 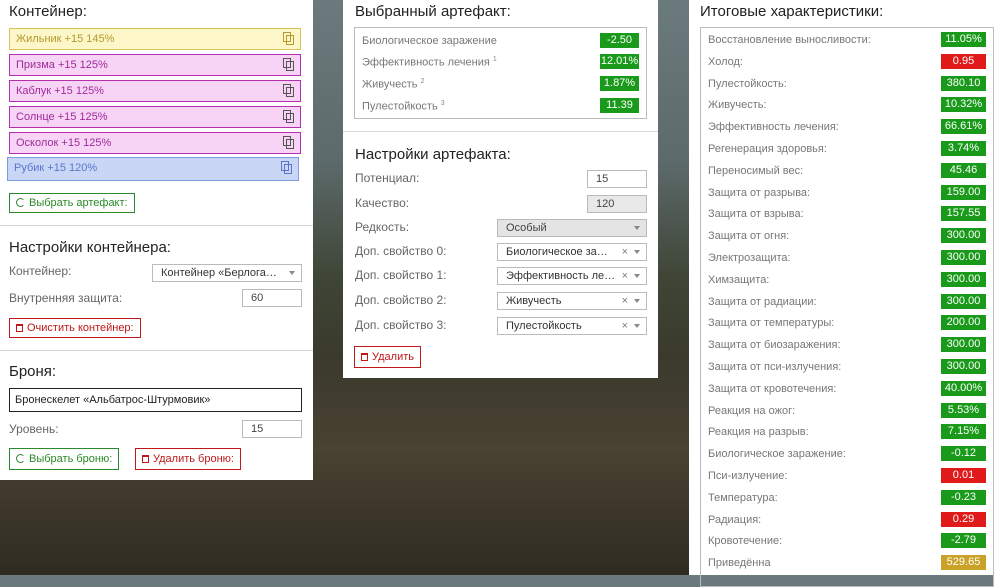 What do you see at coordinates (48, 11) in the screenshot?
I see `container-title: Контейнер:` at bounding box center [48, 11].